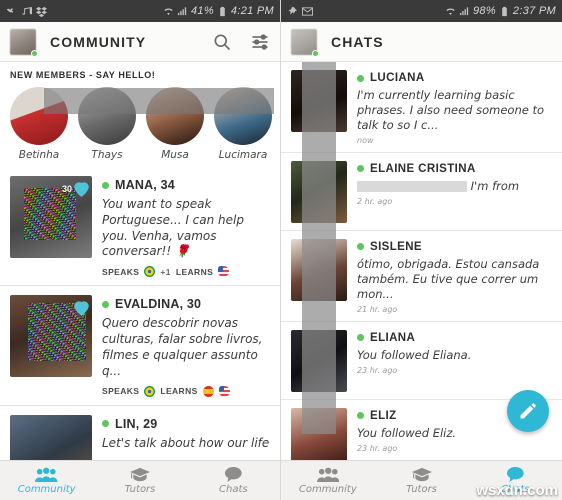 The image size is (562, 500). Describe the element at coordinates (517, 490) in the screenshot. I see `watermark: wsxdn.com` at that location.